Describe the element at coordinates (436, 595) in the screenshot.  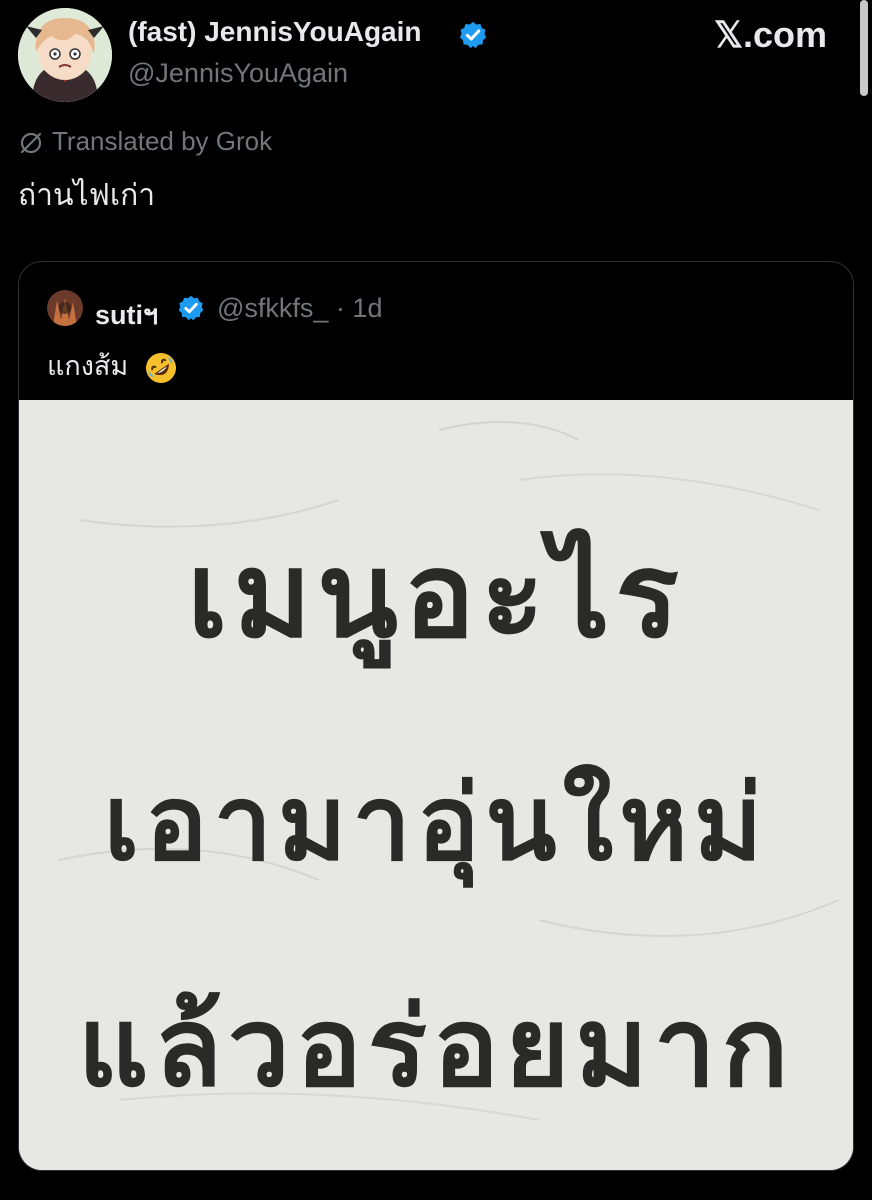
I see `handwritten-line-1: เมนูอะไร` at that location.